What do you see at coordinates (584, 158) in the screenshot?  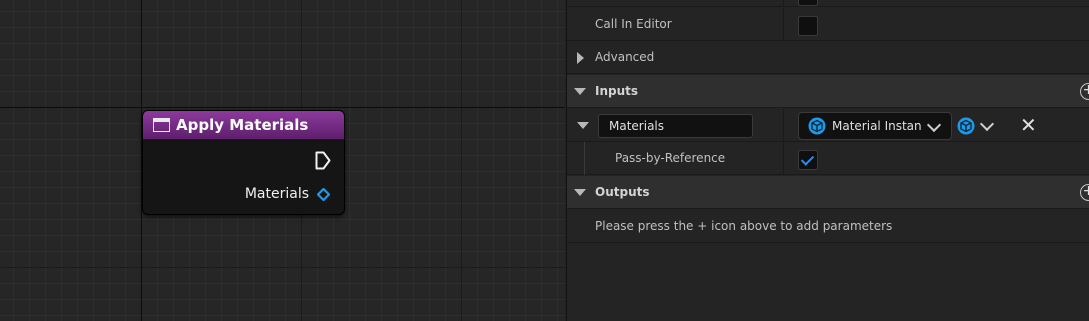 I see `tree-indent-line` at bounding box center [584, 158].